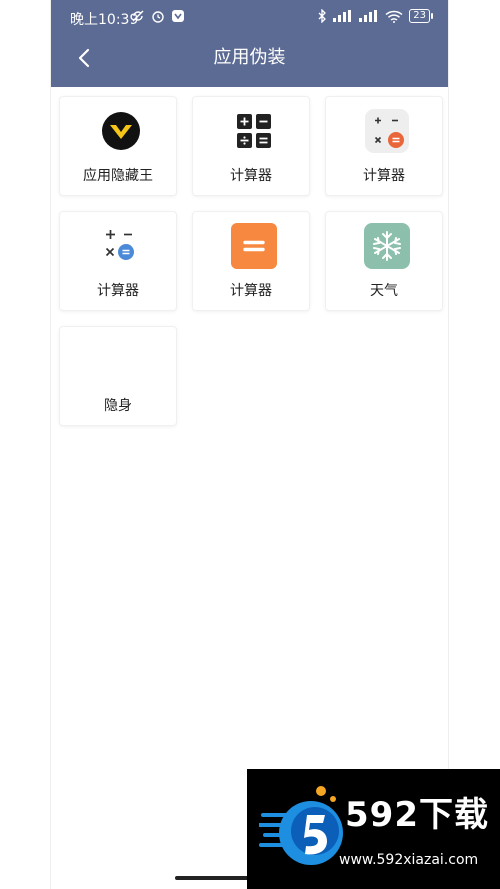 The width and height of the screenshot is (500, 889). Describe the element at coordinates (409, 860) in the screenshot. I see `watermark-url: www.592xiazai.com` at that location.